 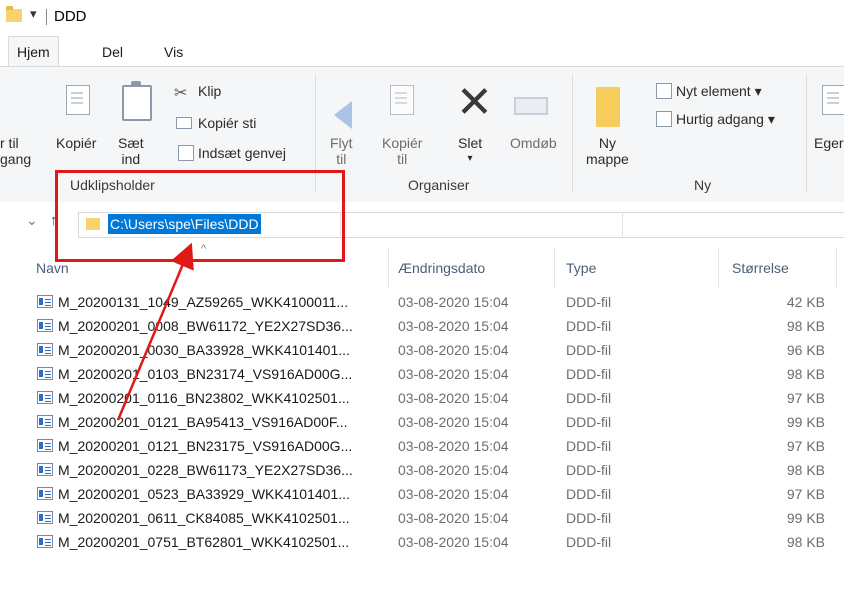 I want to click on copyto-label-line1: Kopiér, so click(x=402, y=143).